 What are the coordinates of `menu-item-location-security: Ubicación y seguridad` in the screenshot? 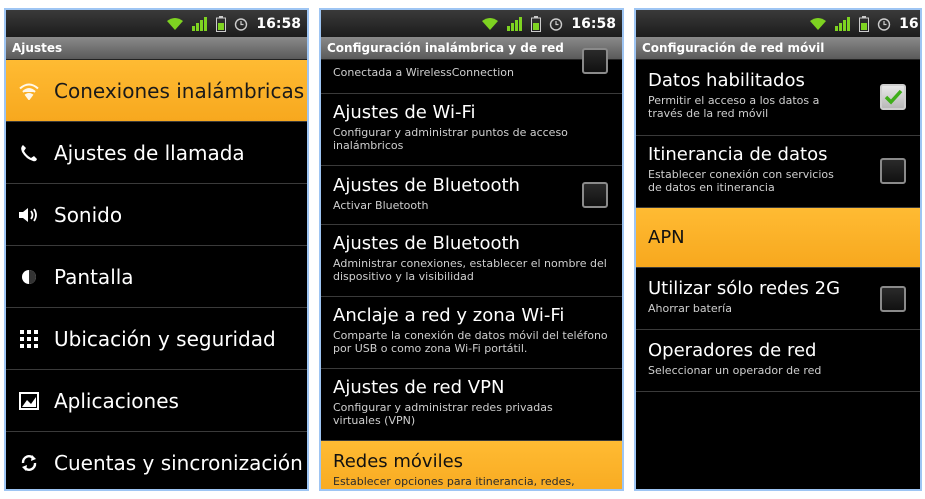 It's located at (156, 339).